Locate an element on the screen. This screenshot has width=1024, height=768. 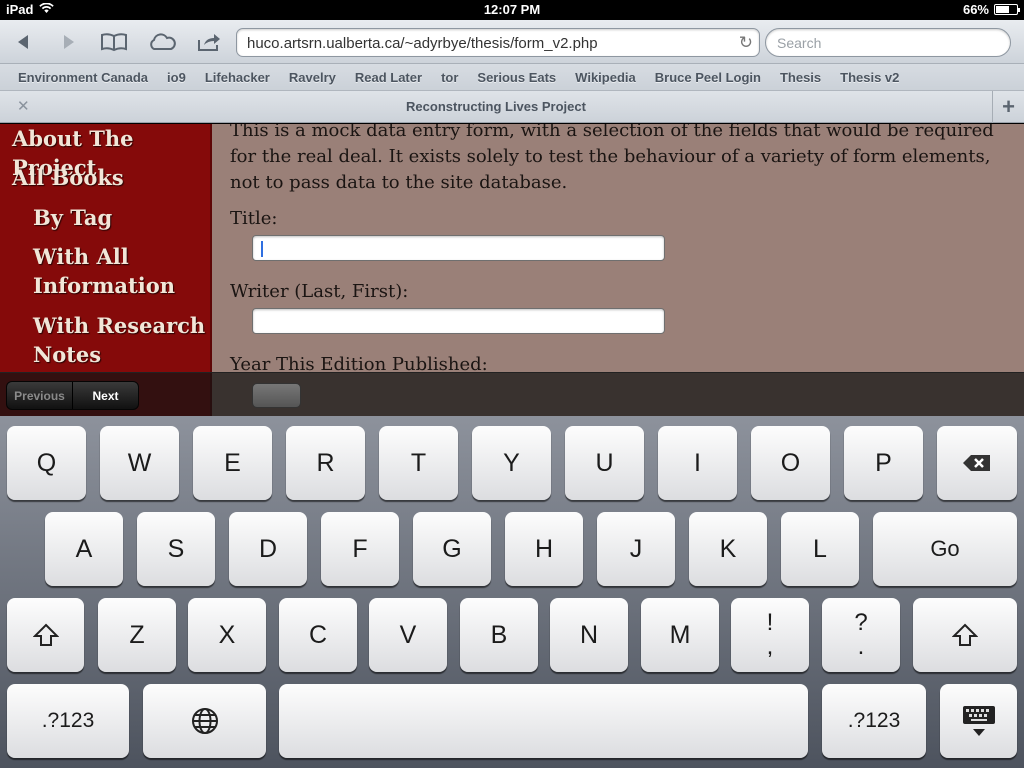
key-y: Y is located at coordinates (511, 463).